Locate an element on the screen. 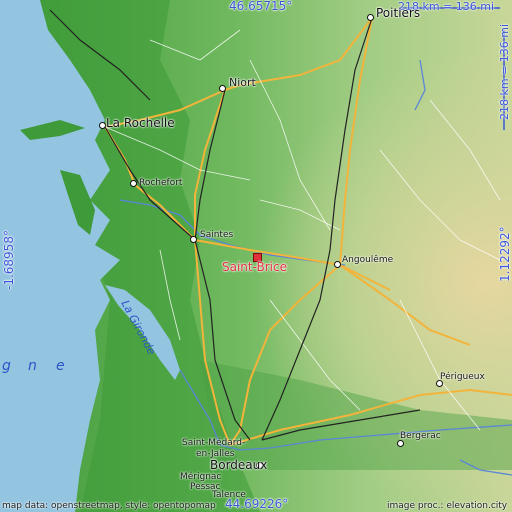 This screenshot has height=512, width=512. city-label-niort: Niort is located at coordinates (242, 82).